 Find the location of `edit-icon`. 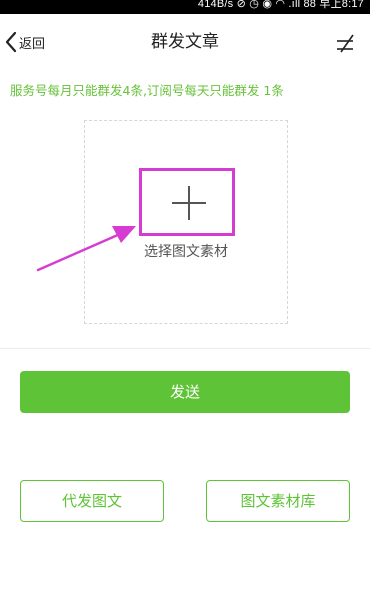

edit-icon is located at coordinates (345, 43).